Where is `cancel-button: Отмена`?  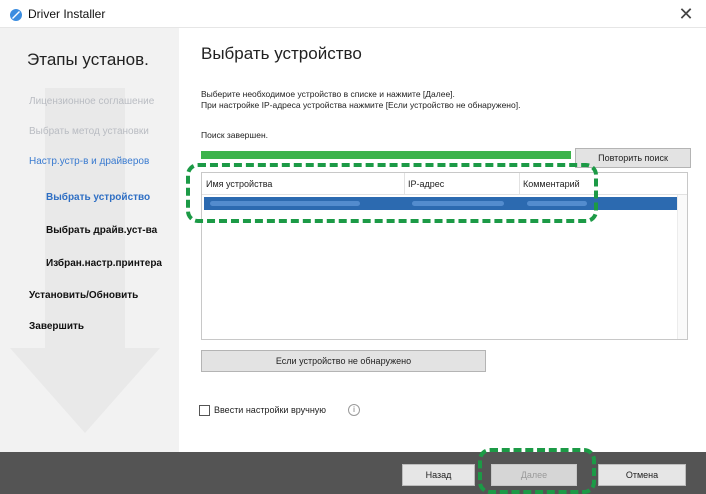 cancel-button: Отмена is located at coordinates (642, 475).